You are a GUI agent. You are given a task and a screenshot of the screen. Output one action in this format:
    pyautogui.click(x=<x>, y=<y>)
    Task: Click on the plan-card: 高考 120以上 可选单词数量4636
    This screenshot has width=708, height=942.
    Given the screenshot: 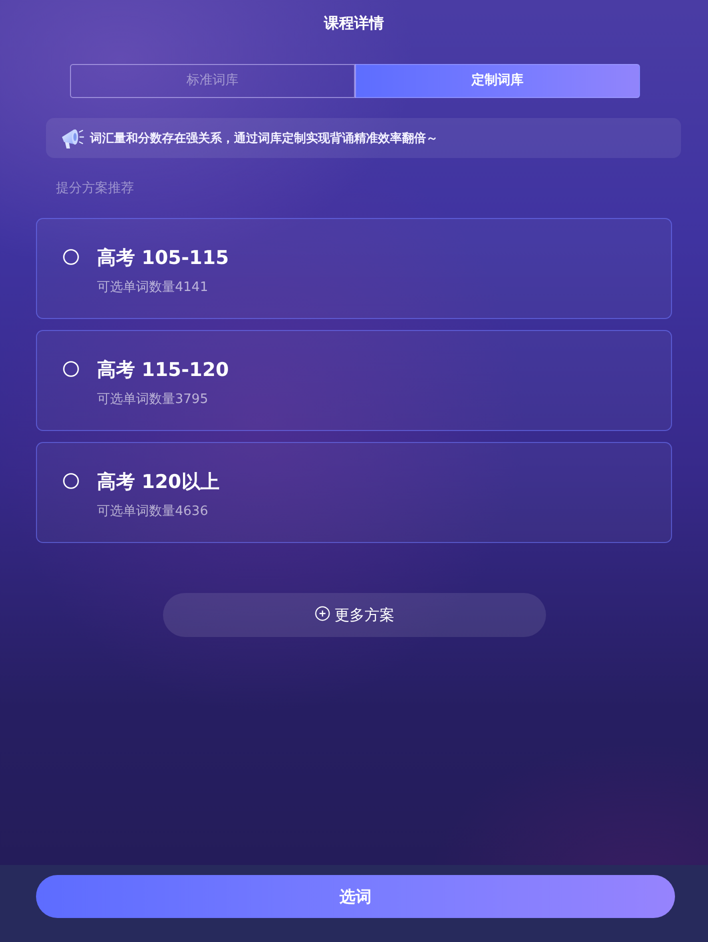 What is the action you would take?
    pyautogui.click(x=354, y=492)
    